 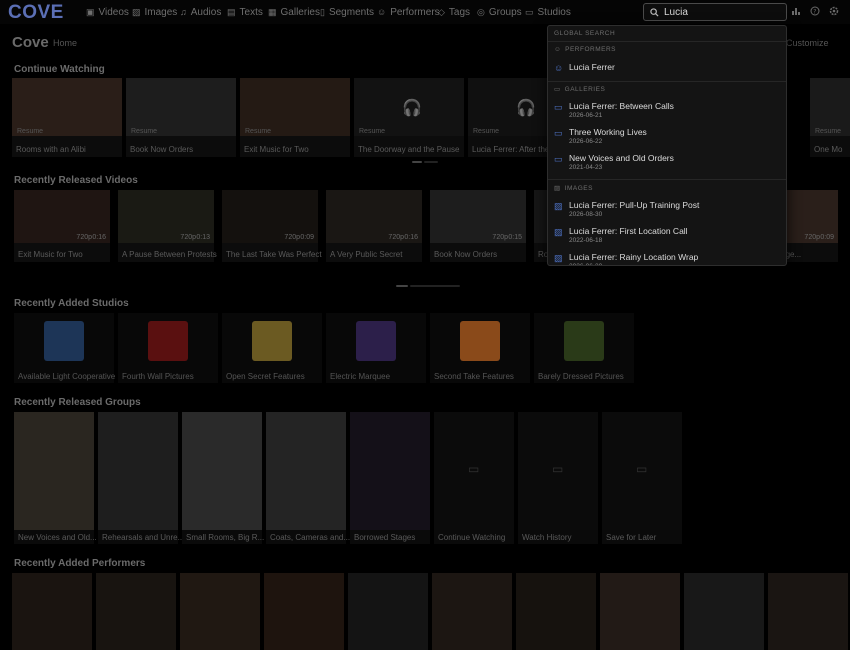 What do you see at coordinates (529, 11) in the screenshot?
I see `studio-icon: ▭` at bounding box center [529, 11].